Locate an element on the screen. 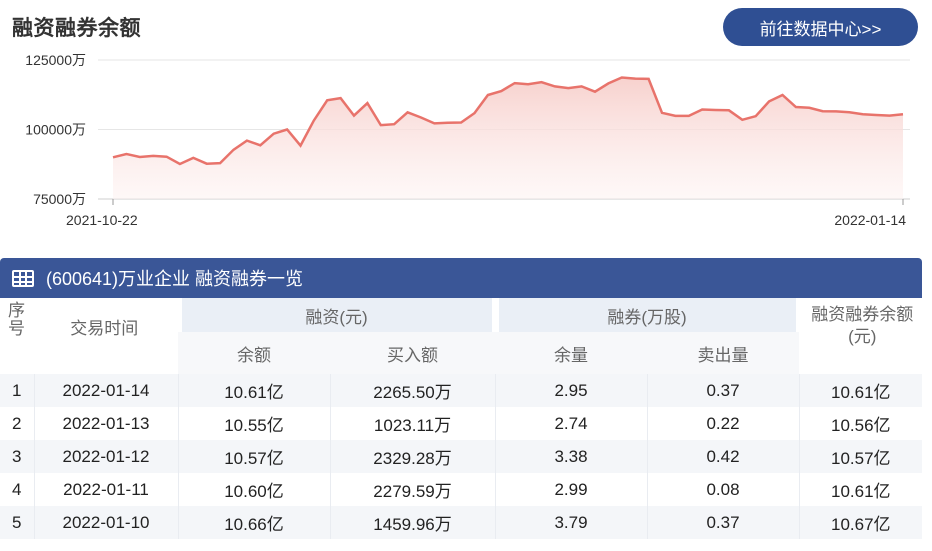  cell-total: 10.56亿 is located at coordinates (860, 423).